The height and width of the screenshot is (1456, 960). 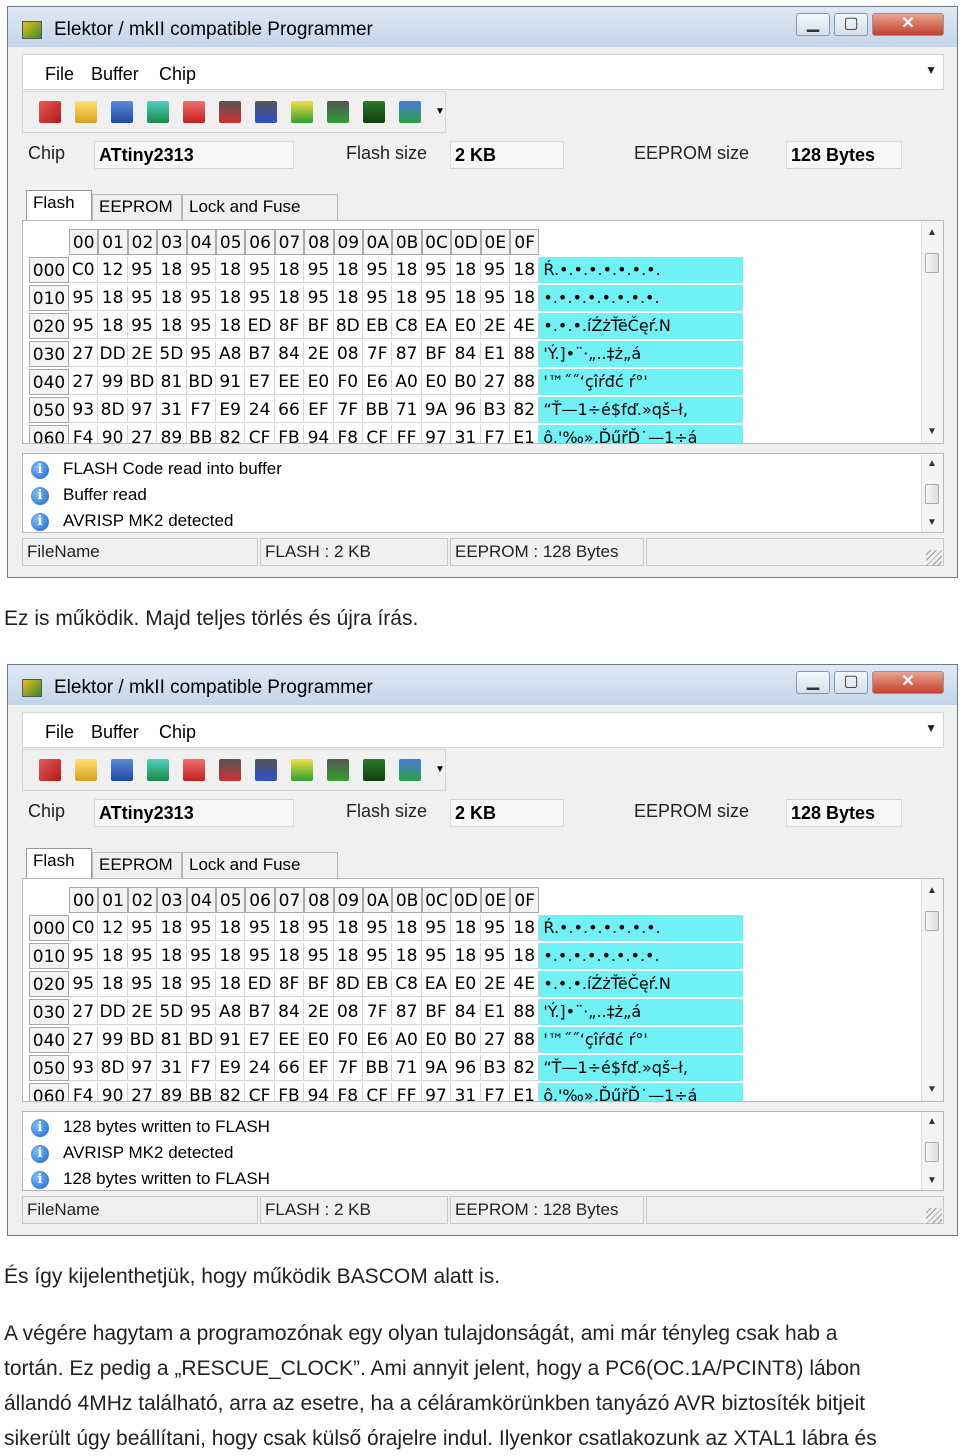 I want to click on hex-byte-cell: 5D, so click(x=172, y=1012).